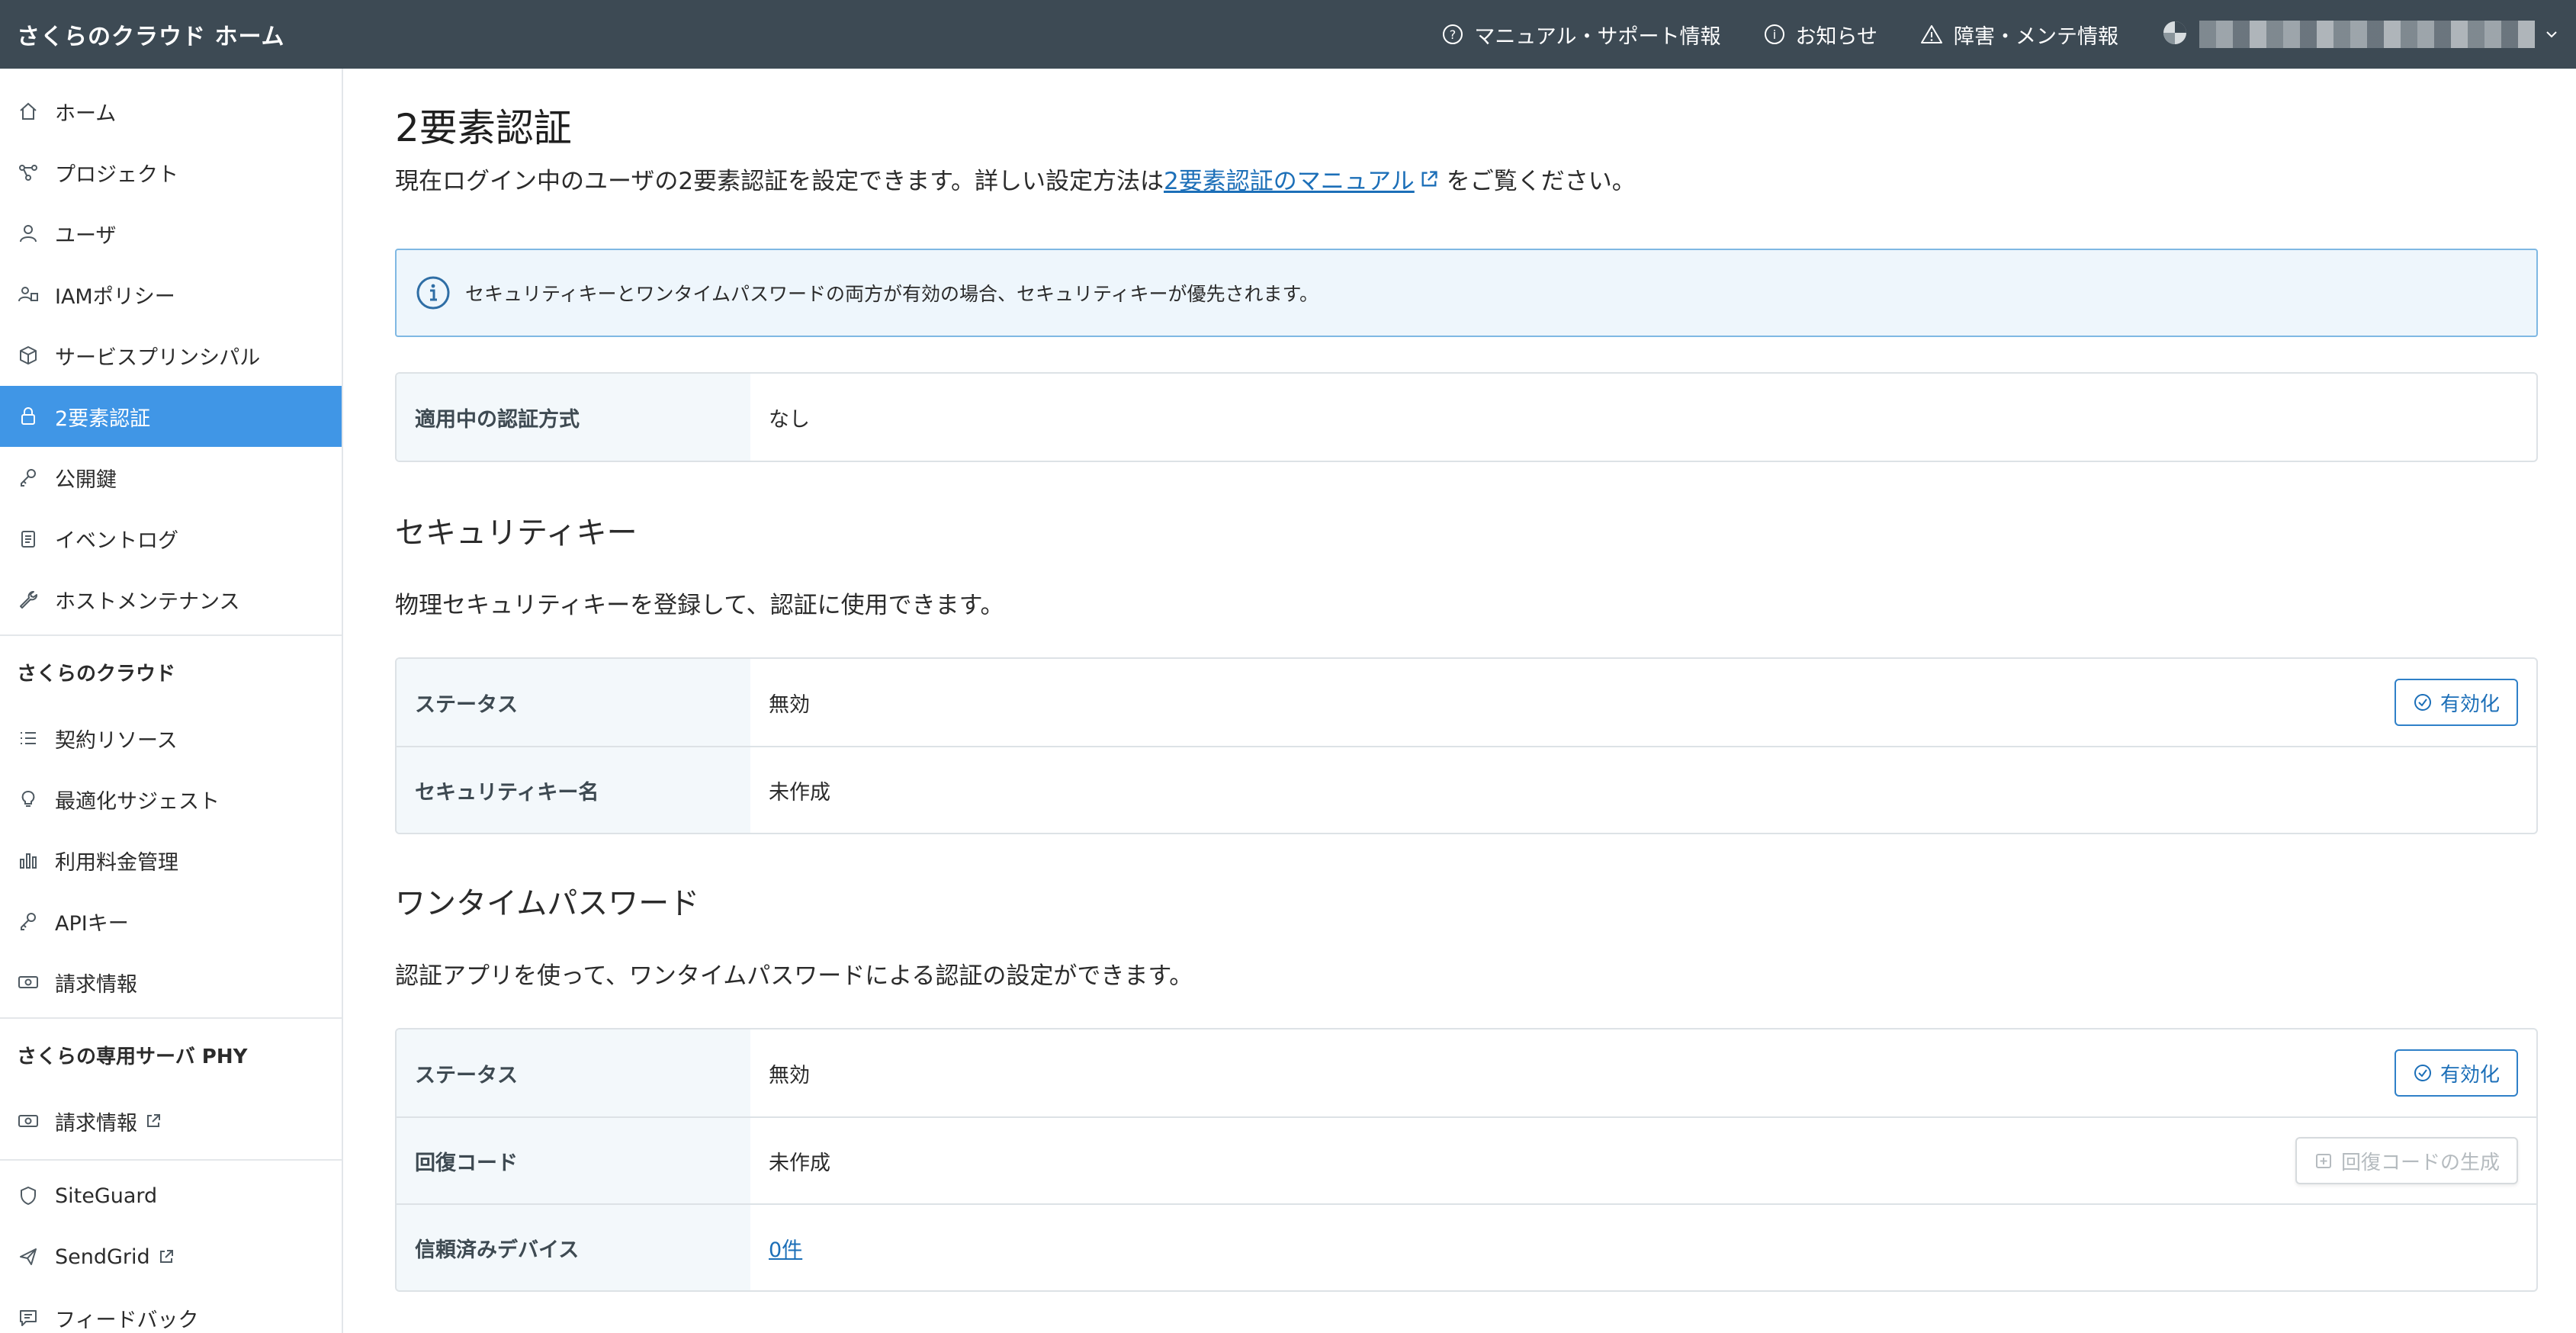 The width and height of the screenshot is (2576, 1333). What do you see at coordinates (102, 1257) in the screenshot?
I see `sidebar-item-label: SendGrid` at bounding box center [102, 1257].